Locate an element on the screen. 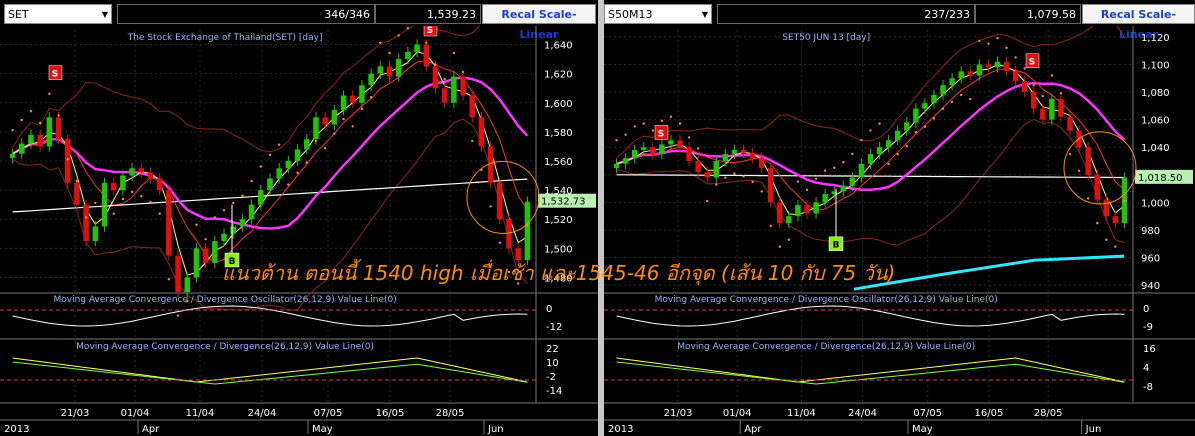  price-tick-label: 1,580 is located at coordinates (558, 133).